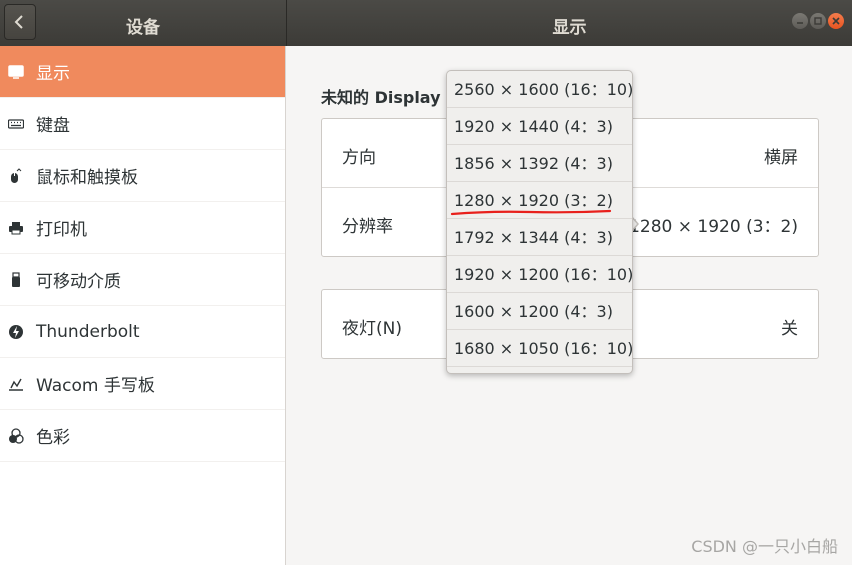 Image resolution: width=852 pixels, height=565 pixels. Describe the element at coordinates (789, 329) in the screenshot. I see `night-light-value: 关` at that location.